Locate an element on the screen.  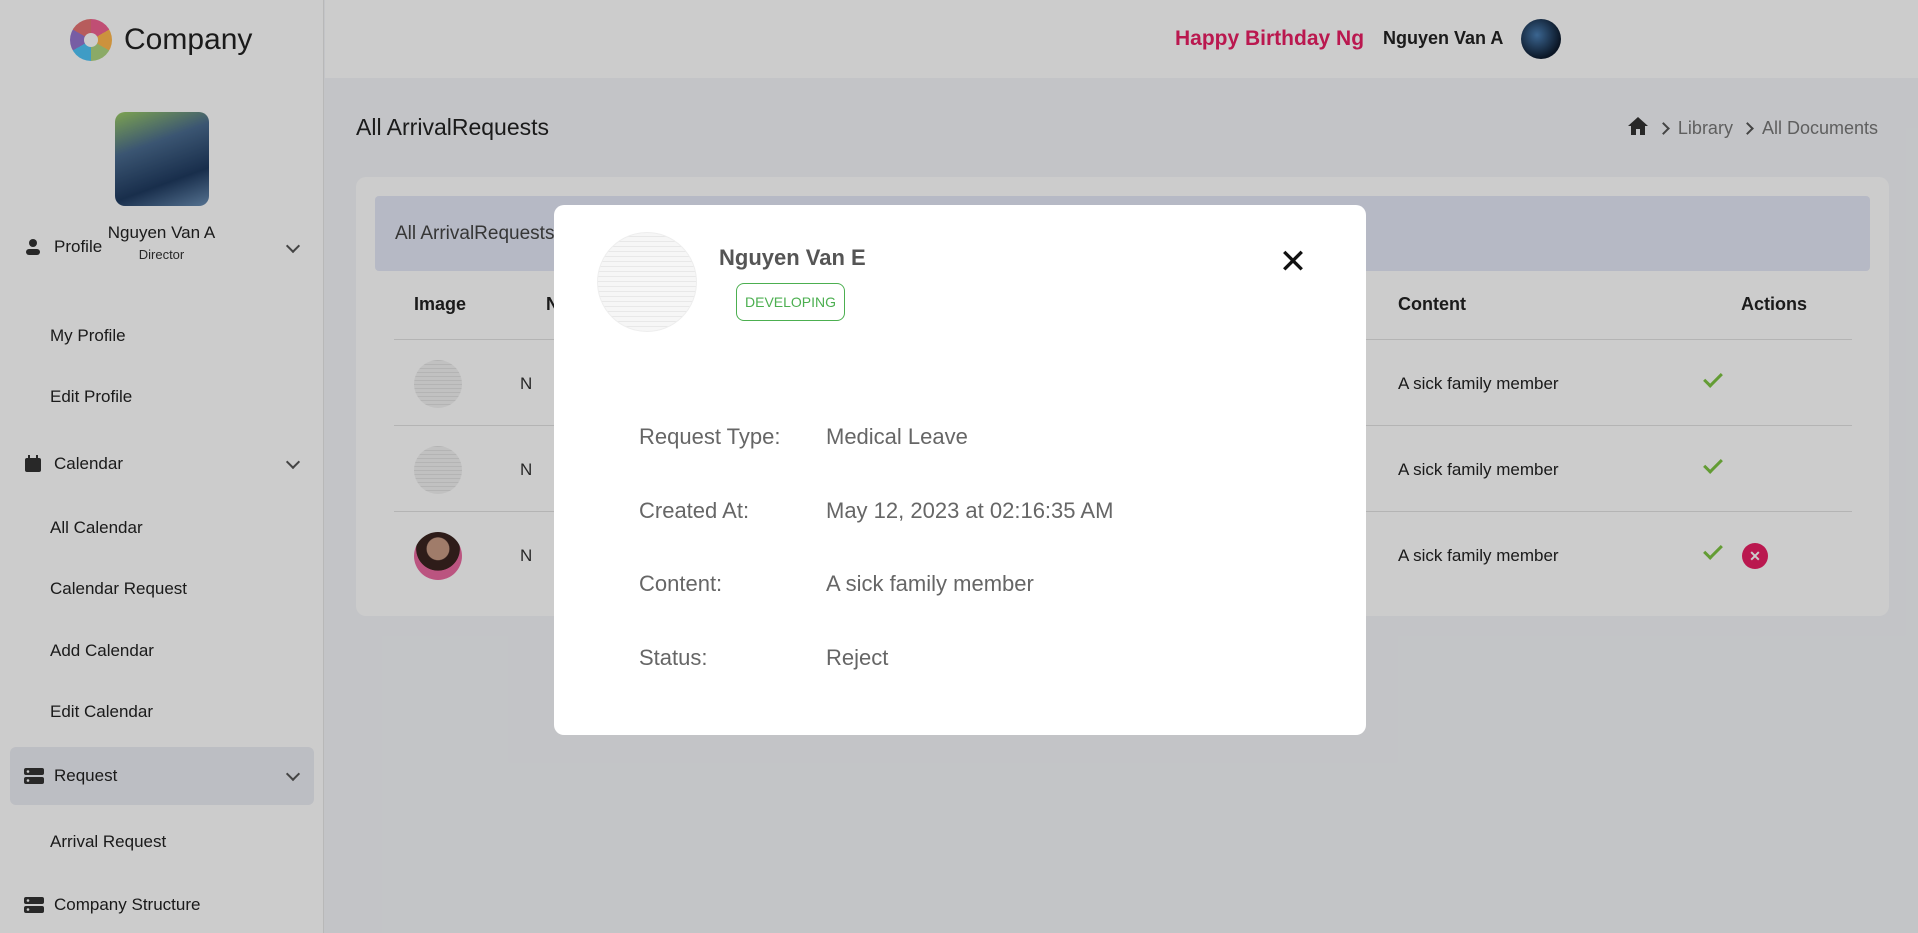
field-label-created-at: Created At: is located at coordinates (694, 510).